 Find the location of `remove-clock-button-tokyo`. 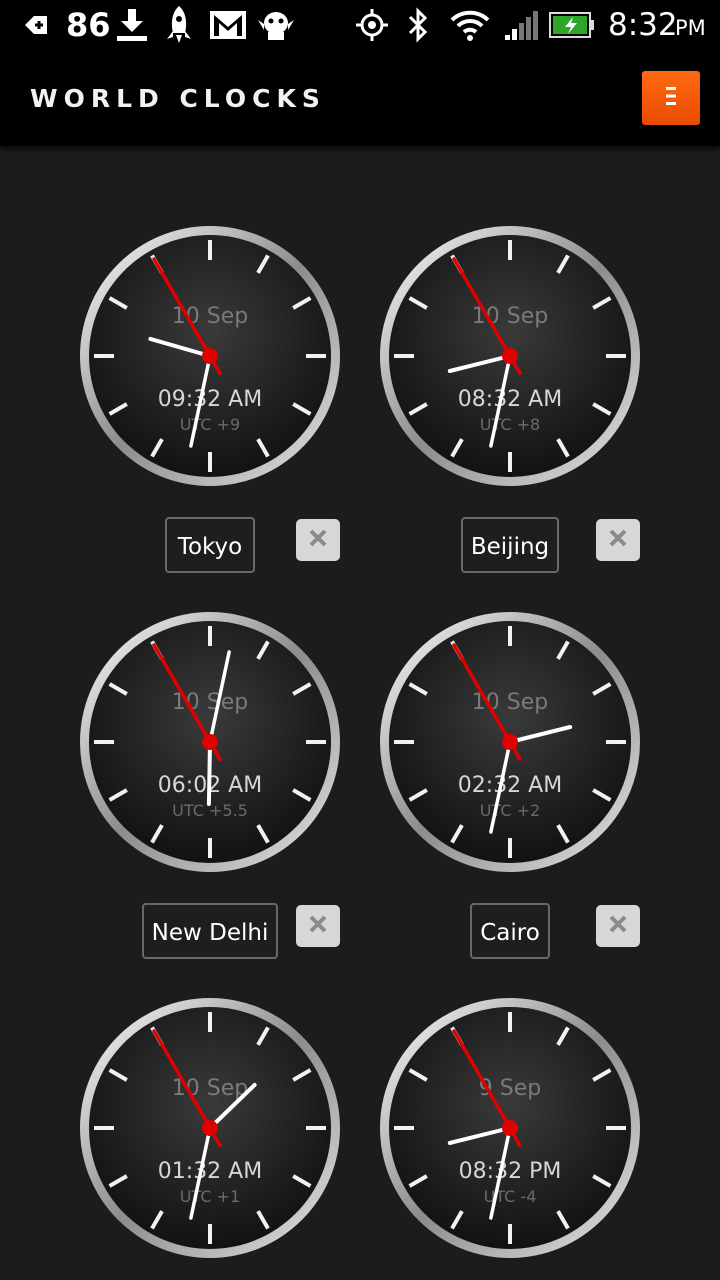

remove-clock-button-tokyo is located at coordinates (318, 540).